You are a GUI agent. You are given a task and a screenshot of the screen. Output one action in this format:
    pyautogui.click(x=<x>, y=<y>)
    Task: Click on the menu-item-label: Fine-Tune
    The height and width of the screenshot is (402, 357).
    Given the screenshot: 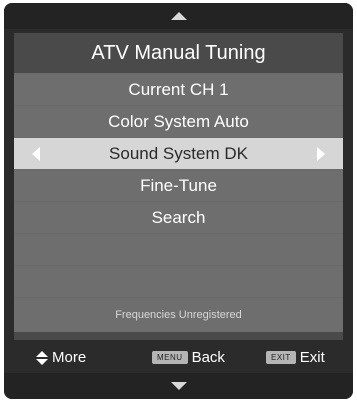 What is the action you would take?
    pyautogui.click(x=178, y=185)
    